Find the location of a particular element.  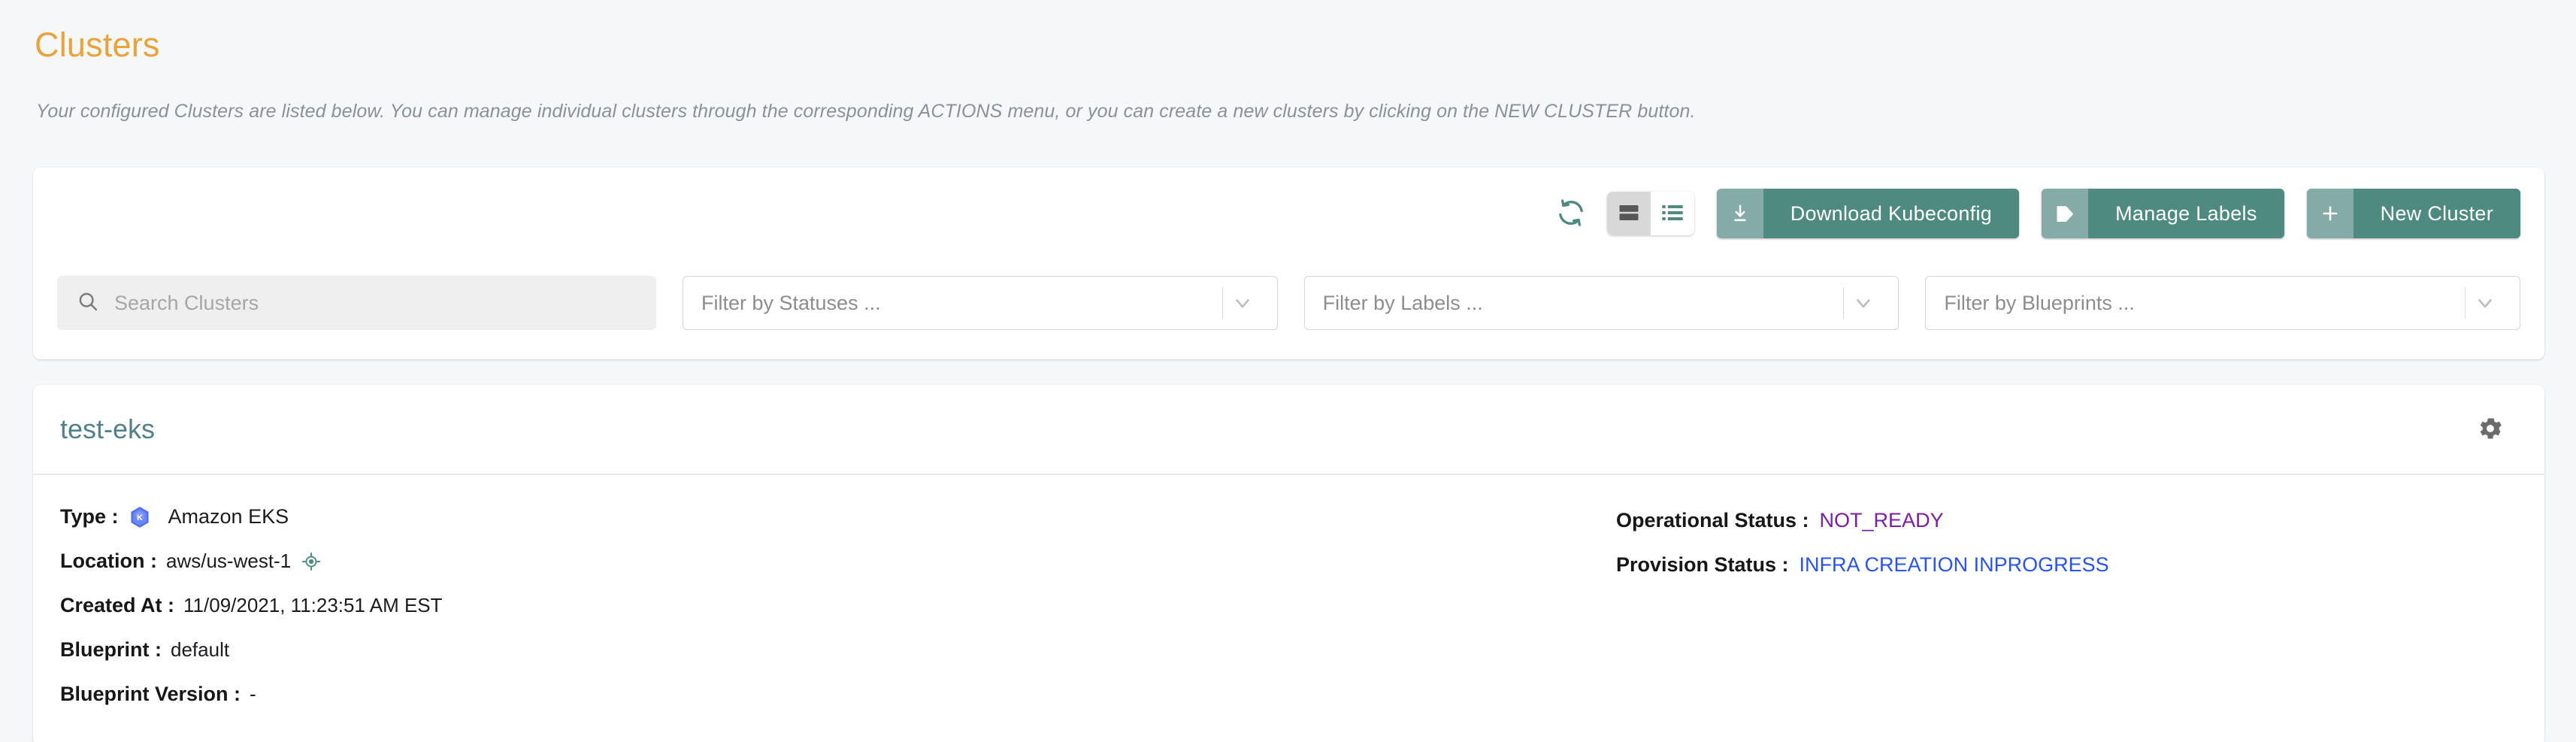

list-view-icon is located at coordinates (1672, 213).